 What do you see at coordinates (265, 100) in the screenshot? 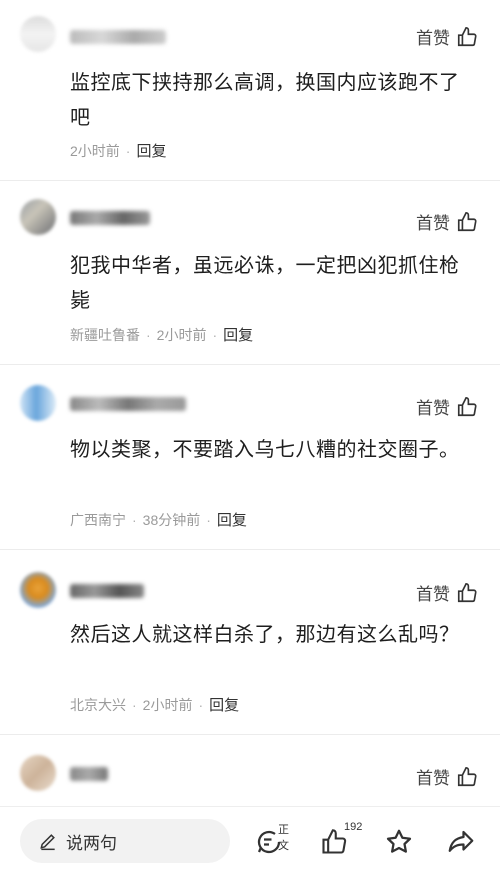
I see `comment-text: 监控底下挟持那么高调，换国内应该跑不了吧` at bounding box center [265, 100].